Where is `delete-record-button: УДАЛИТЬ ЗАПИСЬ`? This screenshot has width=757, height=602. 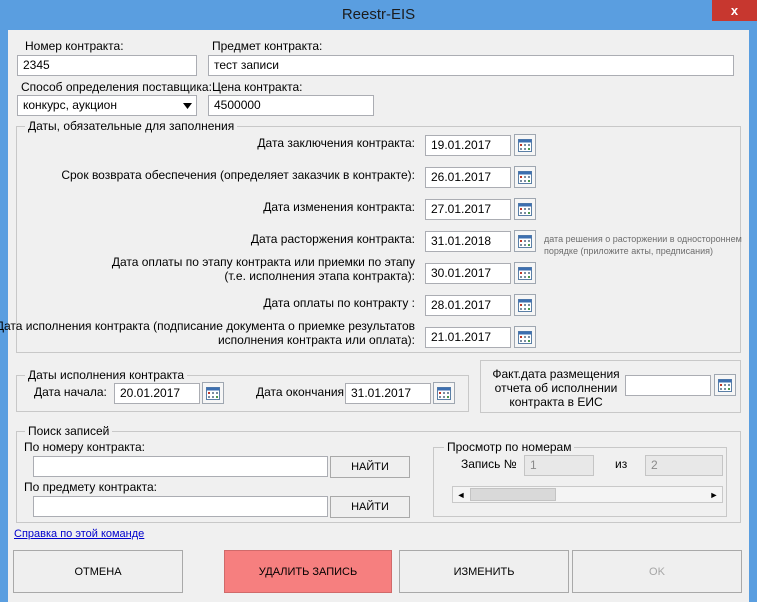
delete-record-button: УДАЛИТЬ ЗАПИСЬ is located at coordinates (308, 571).